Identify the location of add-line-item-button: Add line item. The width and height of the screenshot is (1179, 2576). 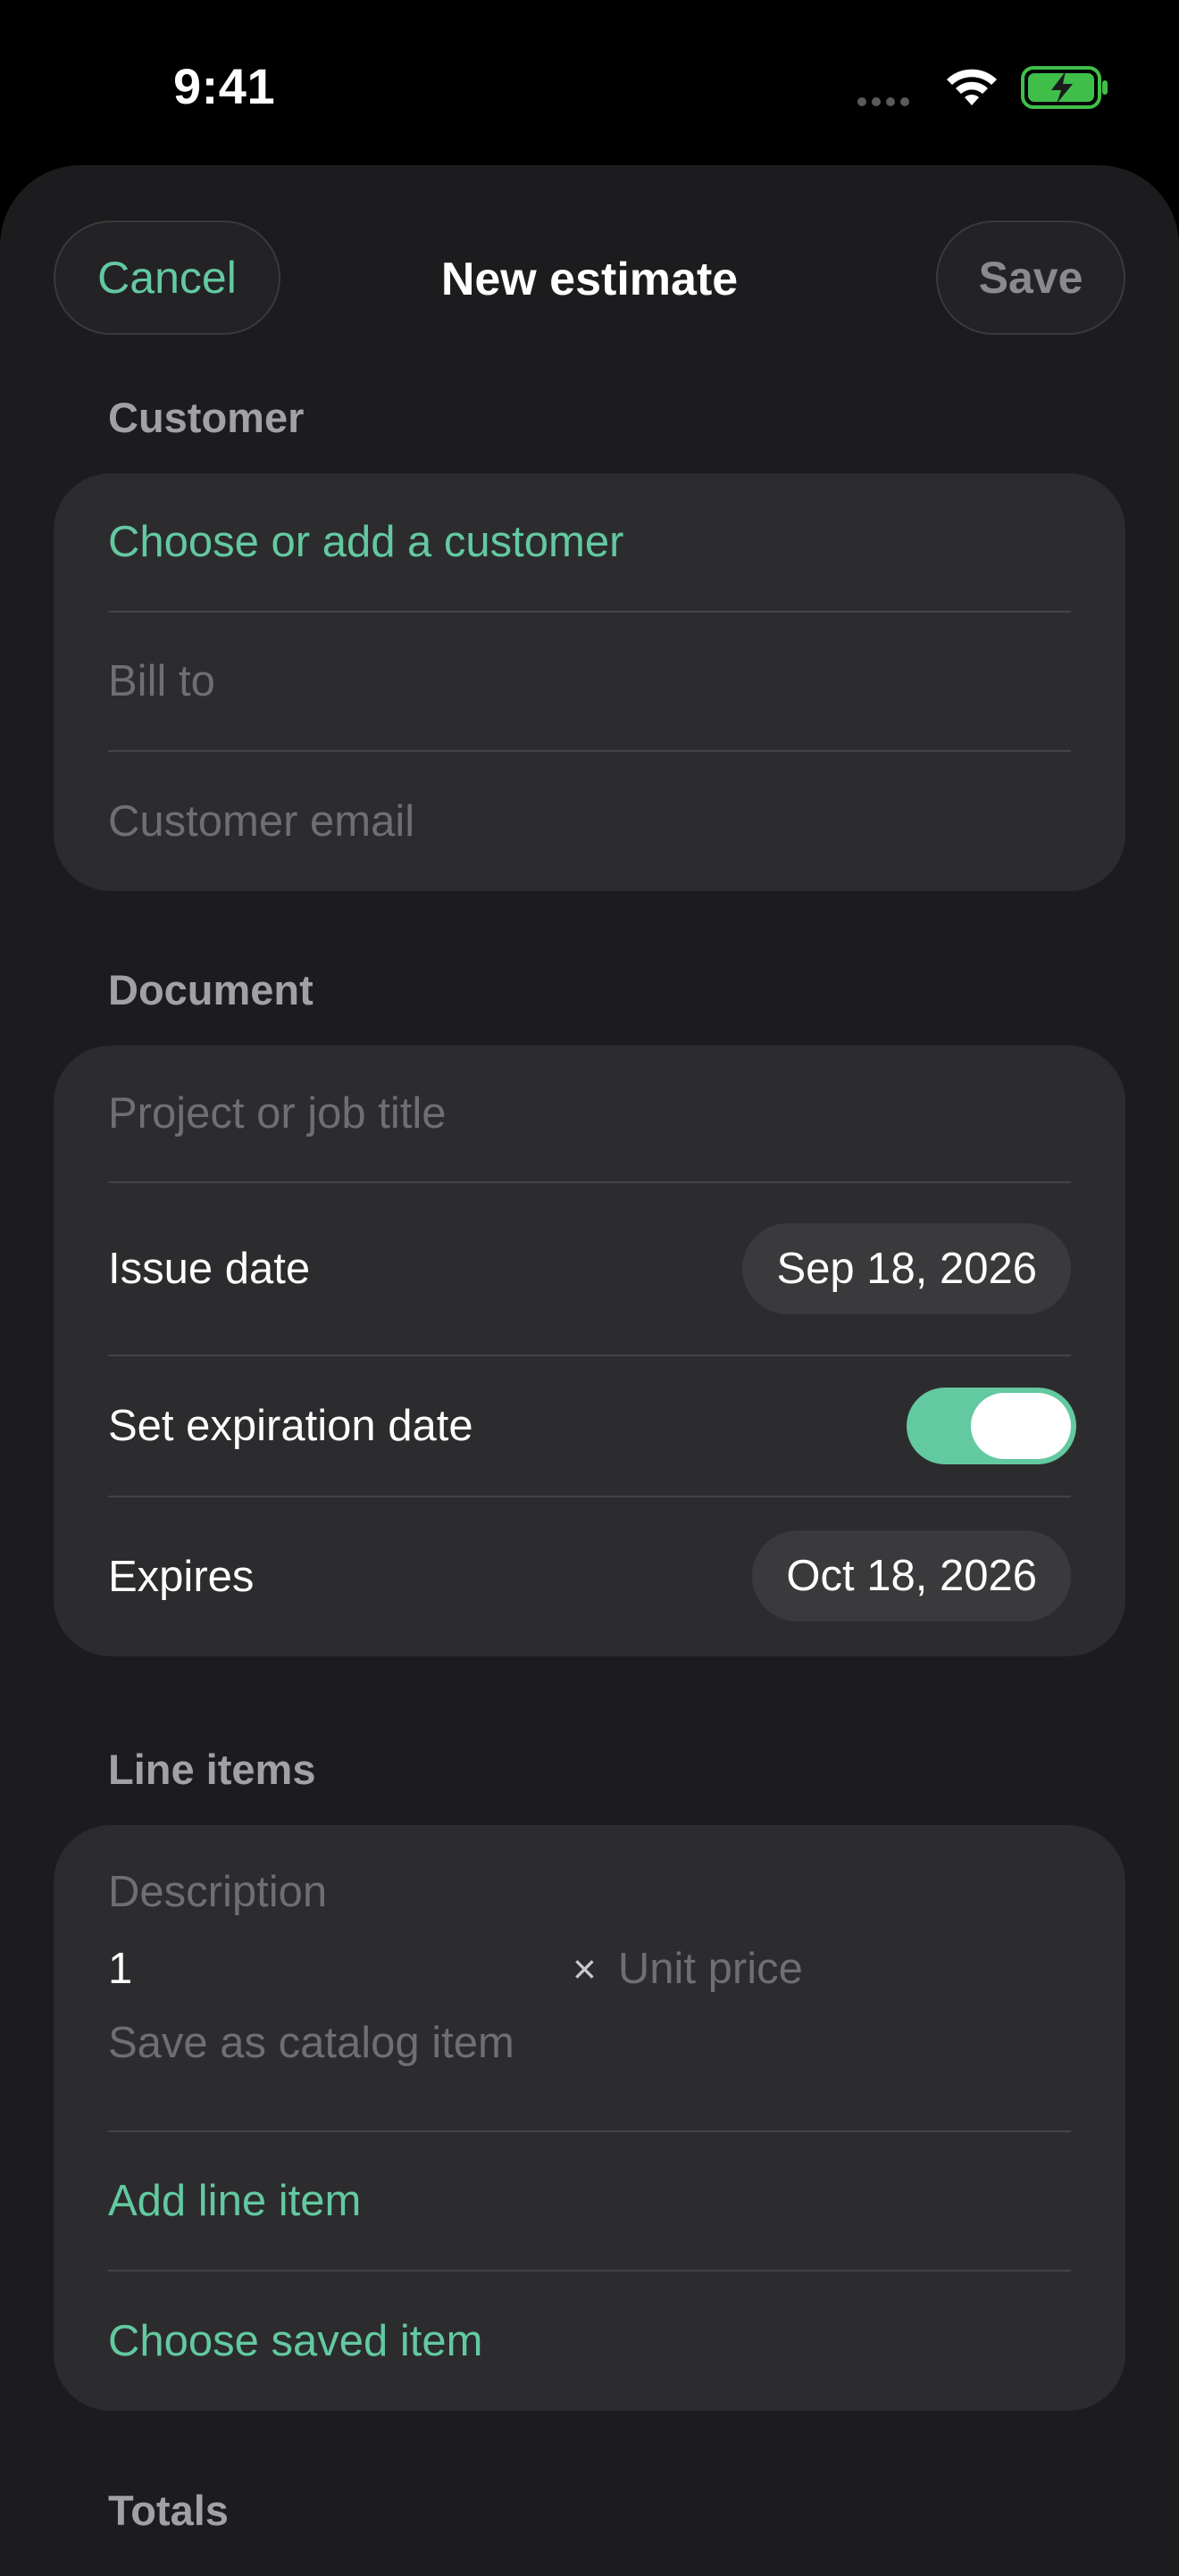
(589, 2201).